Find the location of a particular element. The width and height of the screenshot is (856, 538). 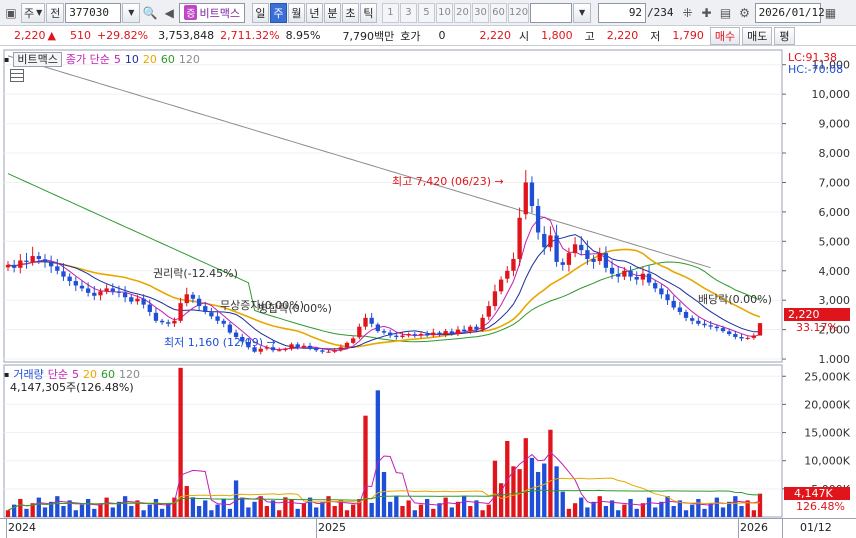

right-arrow-icon: → is located at coordinates (271, 342).